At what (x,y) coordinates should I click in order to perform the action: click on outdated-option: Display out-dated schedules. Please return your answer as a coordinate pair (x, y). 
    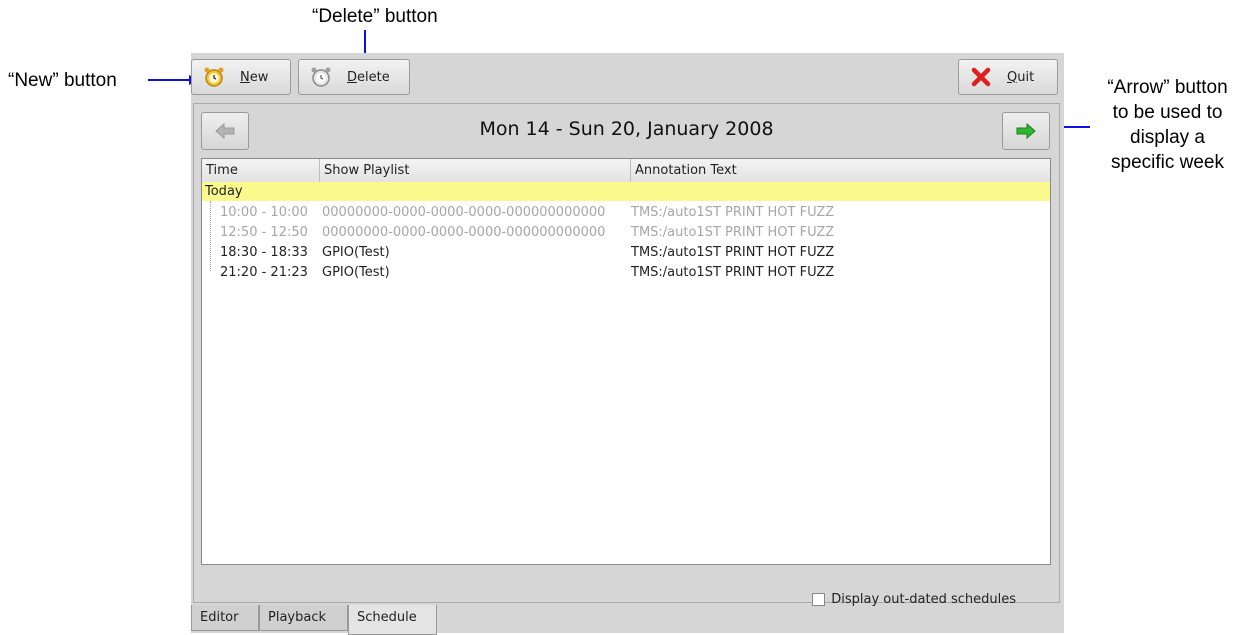
    Looking at the image, I should click on (914, 599).